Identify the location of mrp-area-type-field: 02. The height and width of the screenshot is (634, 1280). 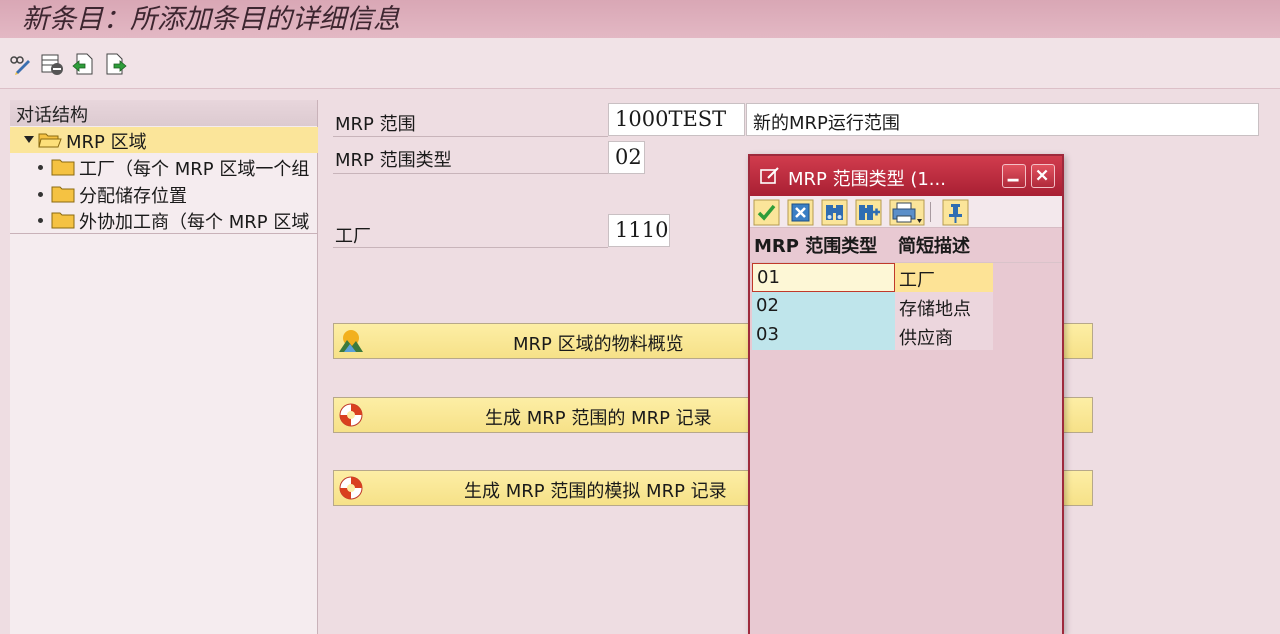
(626, 157).